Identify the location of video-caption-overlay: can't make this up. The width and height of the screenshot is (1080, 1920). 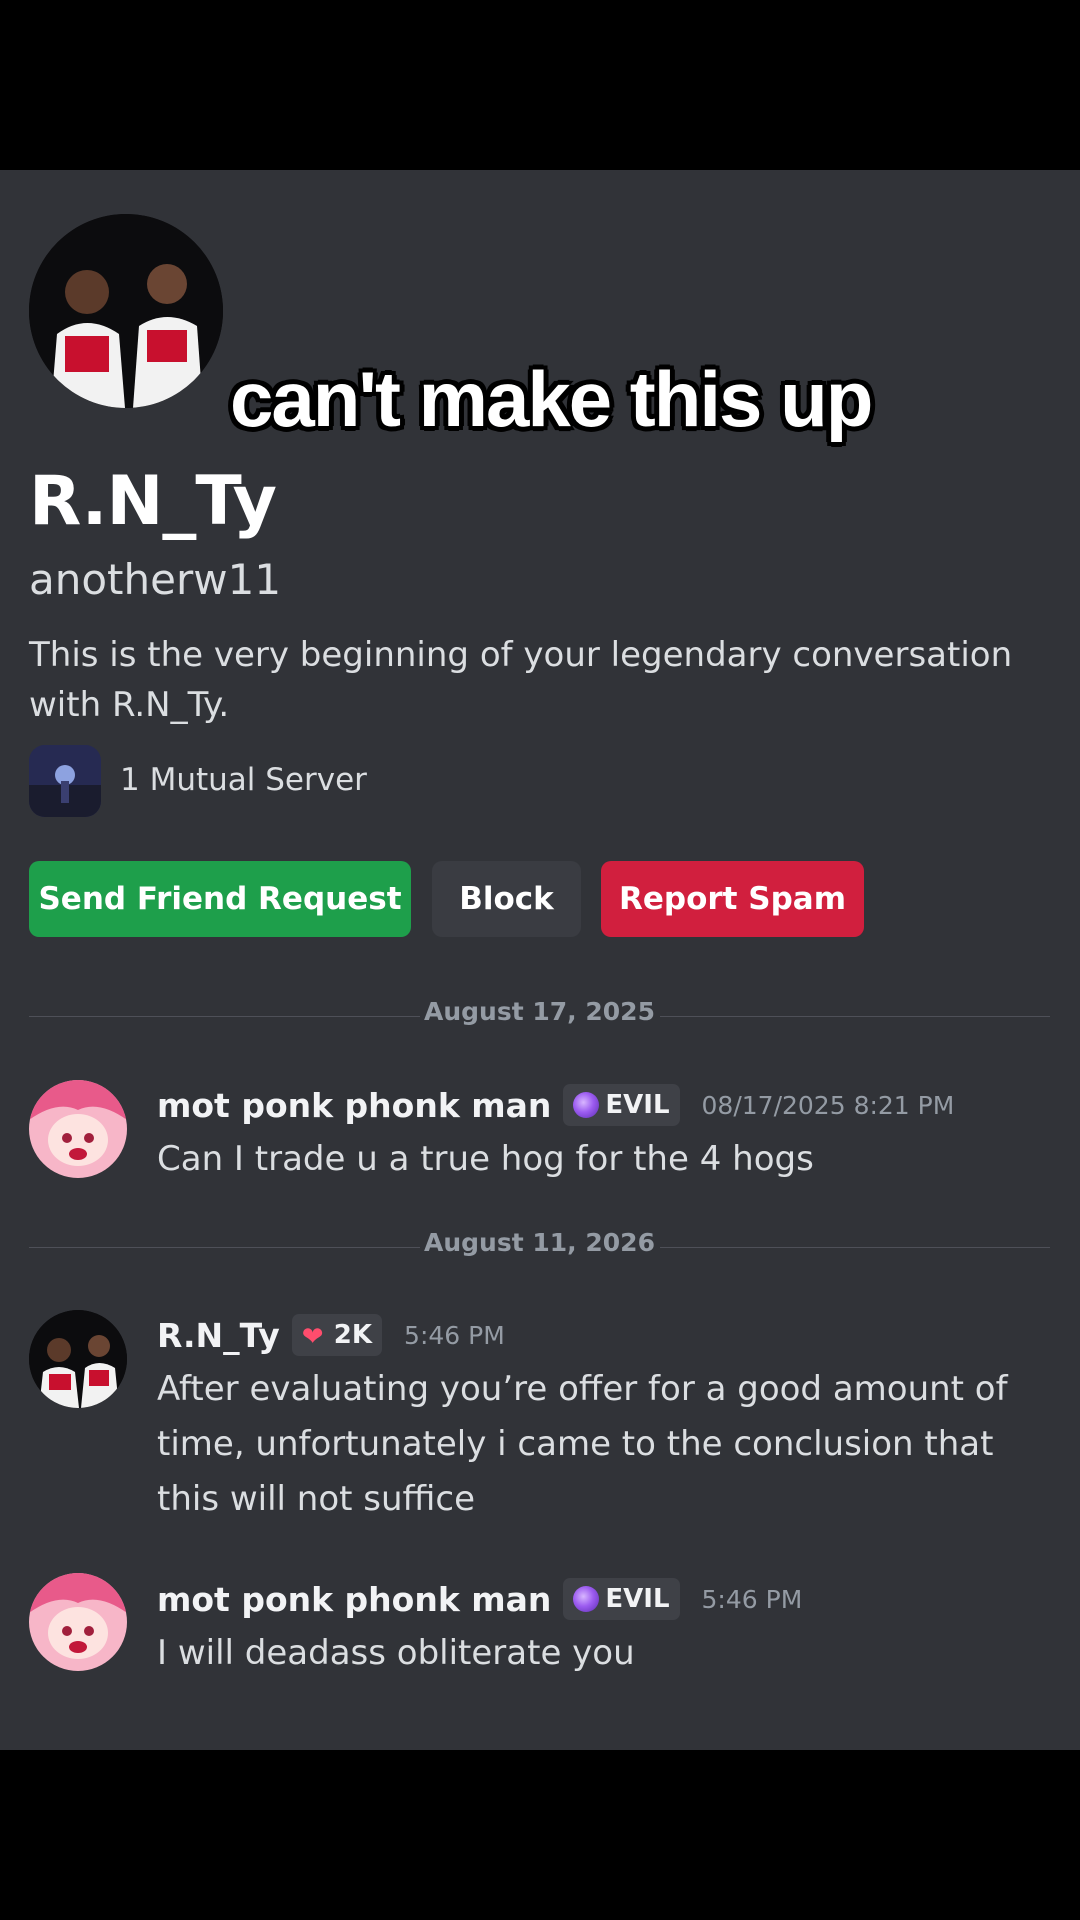
(551, 399).